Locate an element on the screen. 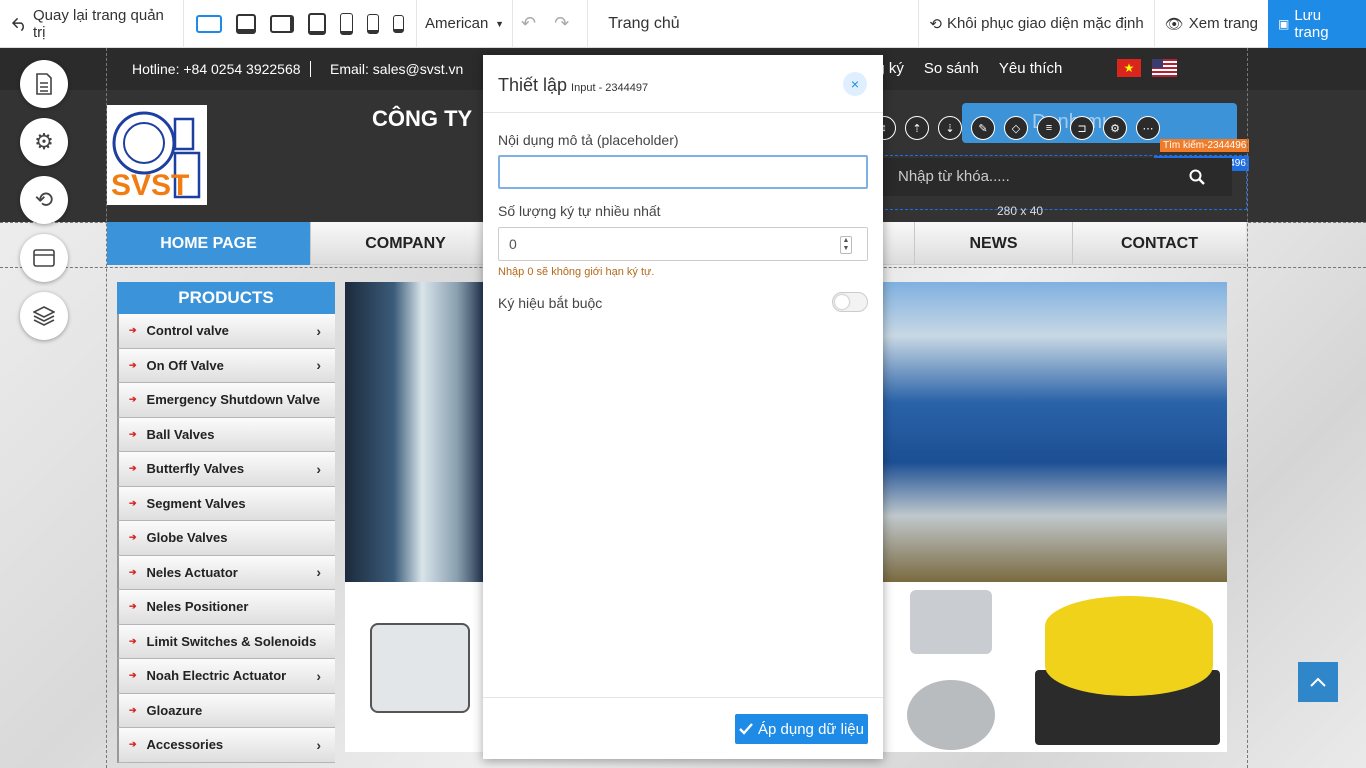  sidebar-item: ➔ Emergency Shutdown Valve is located at coordinates (226, 400).